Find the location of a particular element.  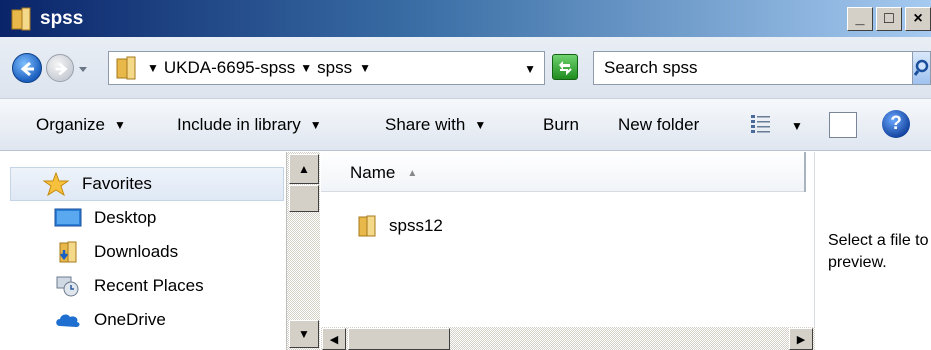

nav-label-favorites: Favorites is located at coordinates (117, 183).